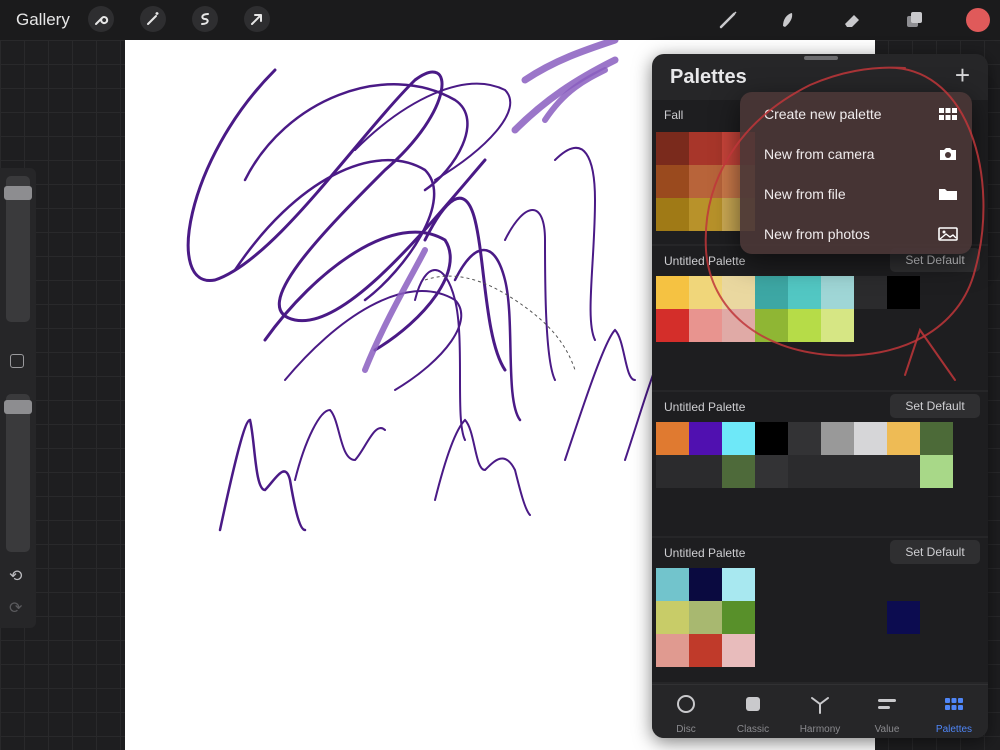 The image size is (1000, 750). Describe the element at coordinates (43, 20) in the screenshot. I see `gallery-button: Gallery` at that location.